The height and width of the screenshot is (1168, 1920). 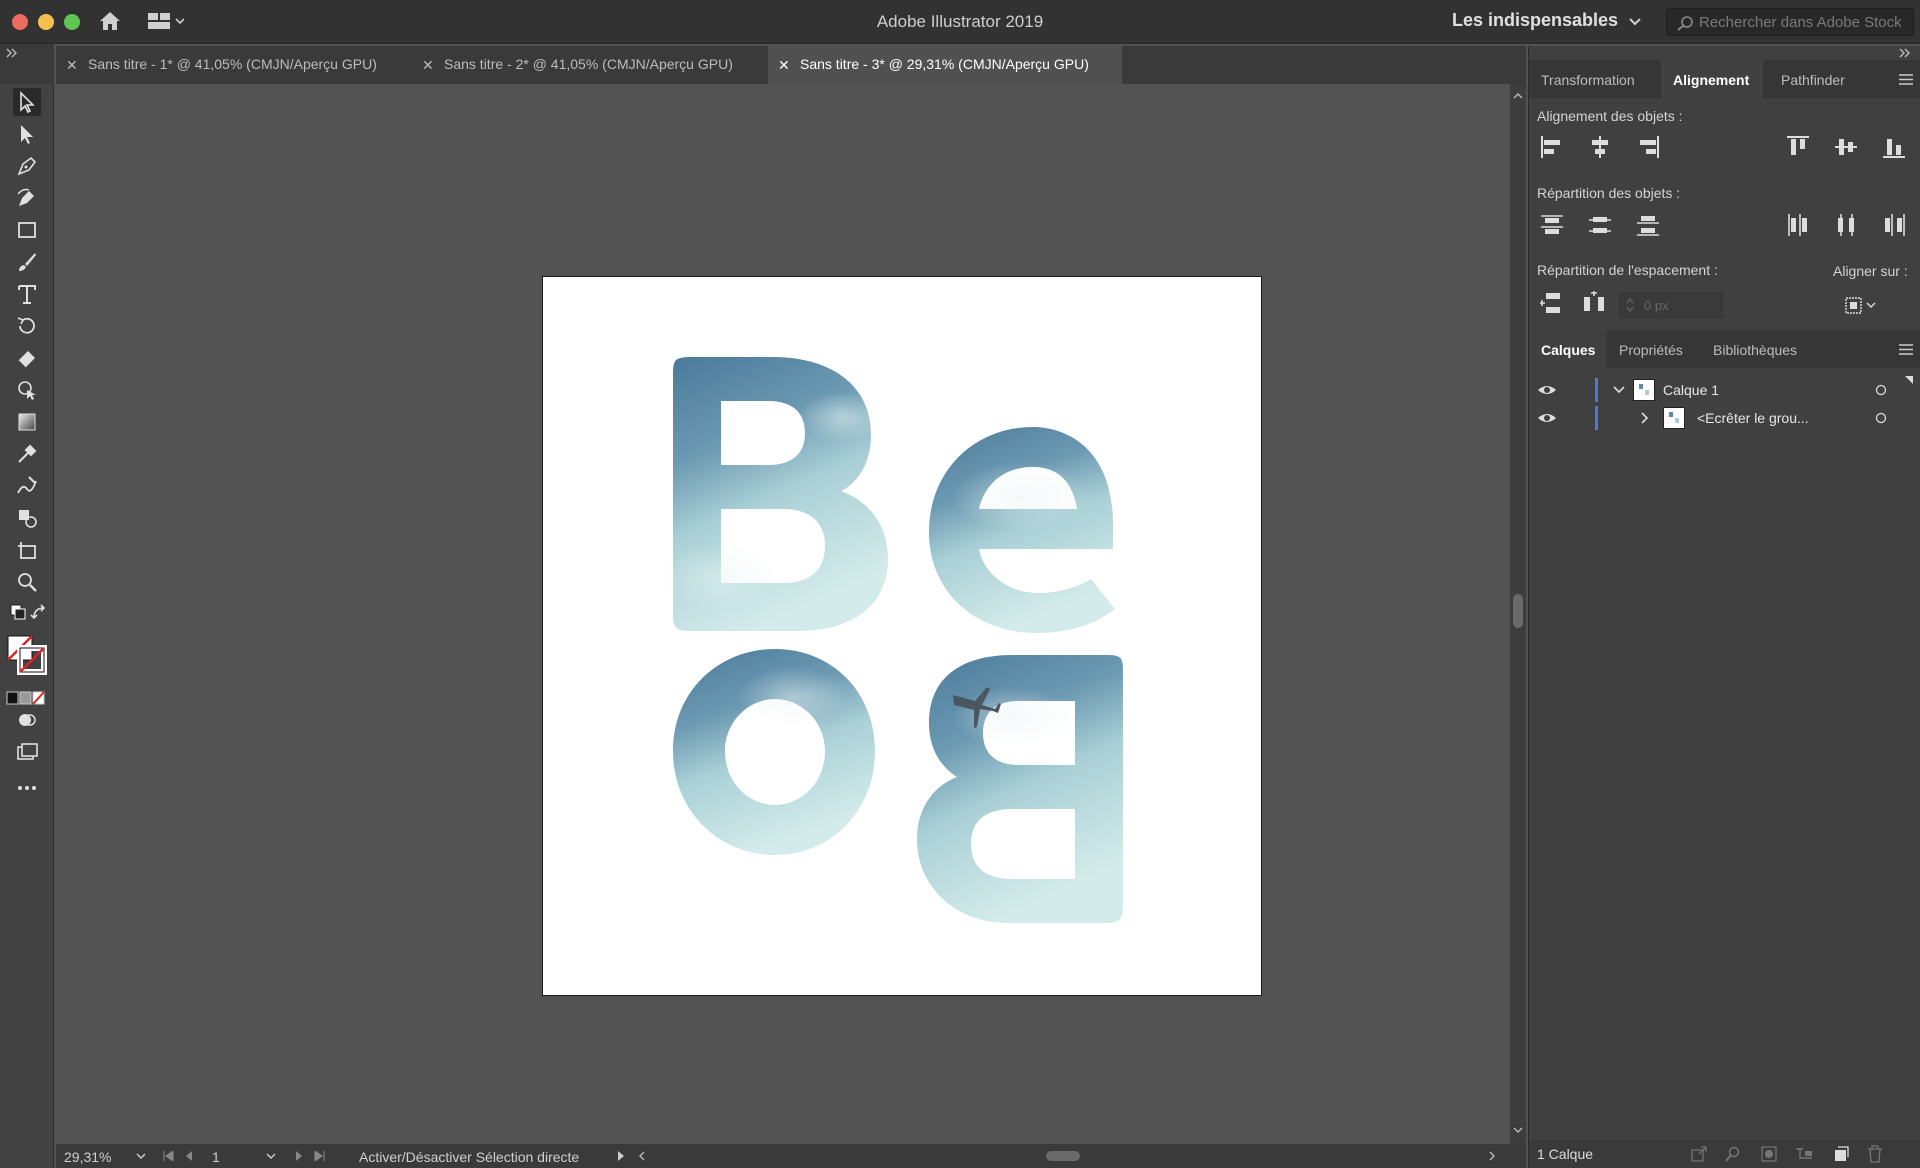 What do you see at coordinates (1630, 305) in the screenshot?
I see `stepper-arrows-icon` at bounding box center [1630, 305].